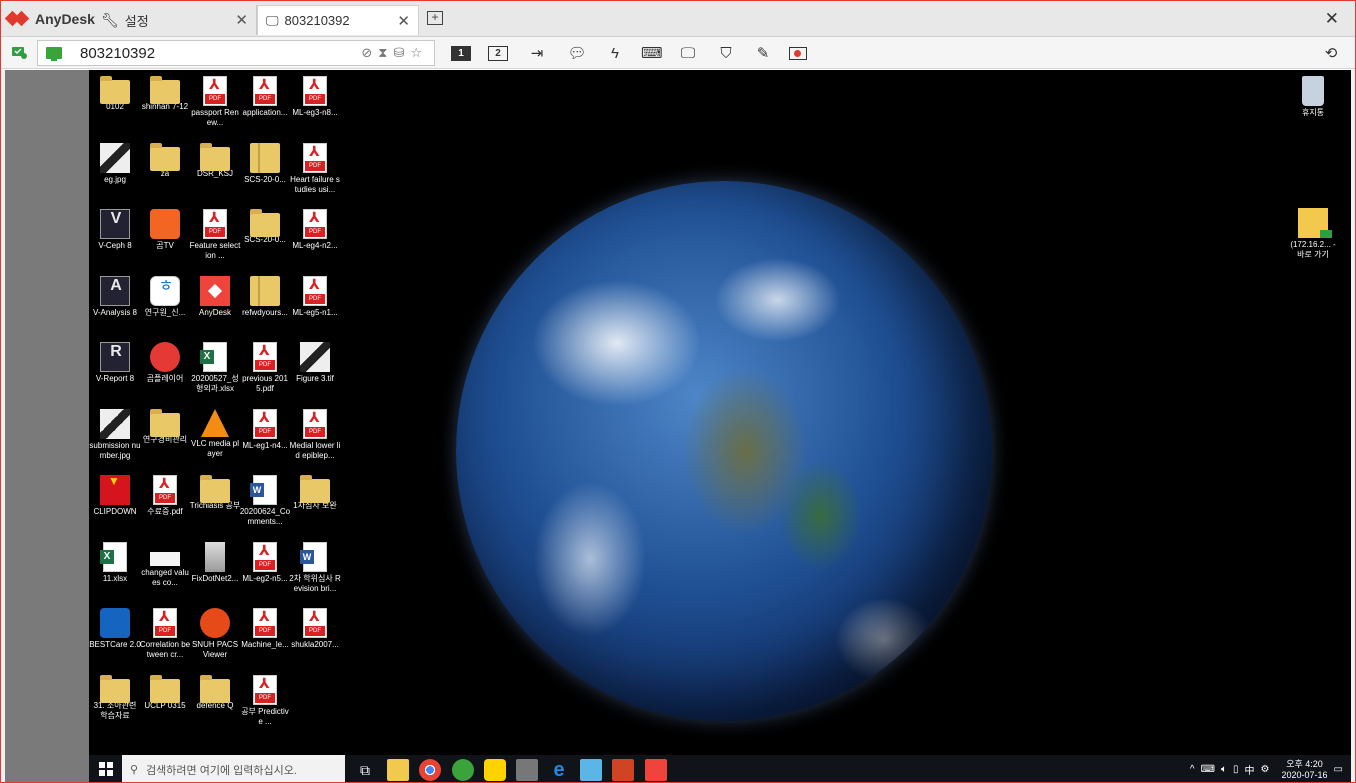 This screenshot has width=1356, height=783. Describe the element at coordinates (205, 53) in the screenshot. I see `address-input` at that location.